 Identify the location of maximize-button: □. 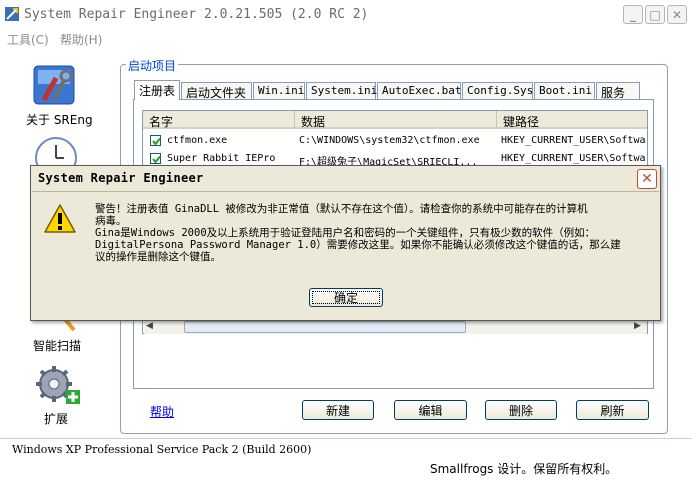
(655, 14).